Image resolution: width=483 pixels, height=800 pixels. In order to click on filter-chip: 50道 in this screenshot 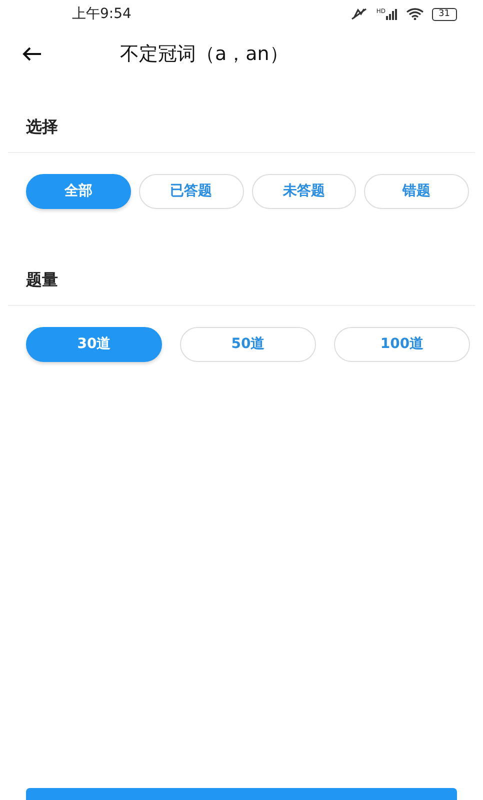, I will do `click(248, 344)`.